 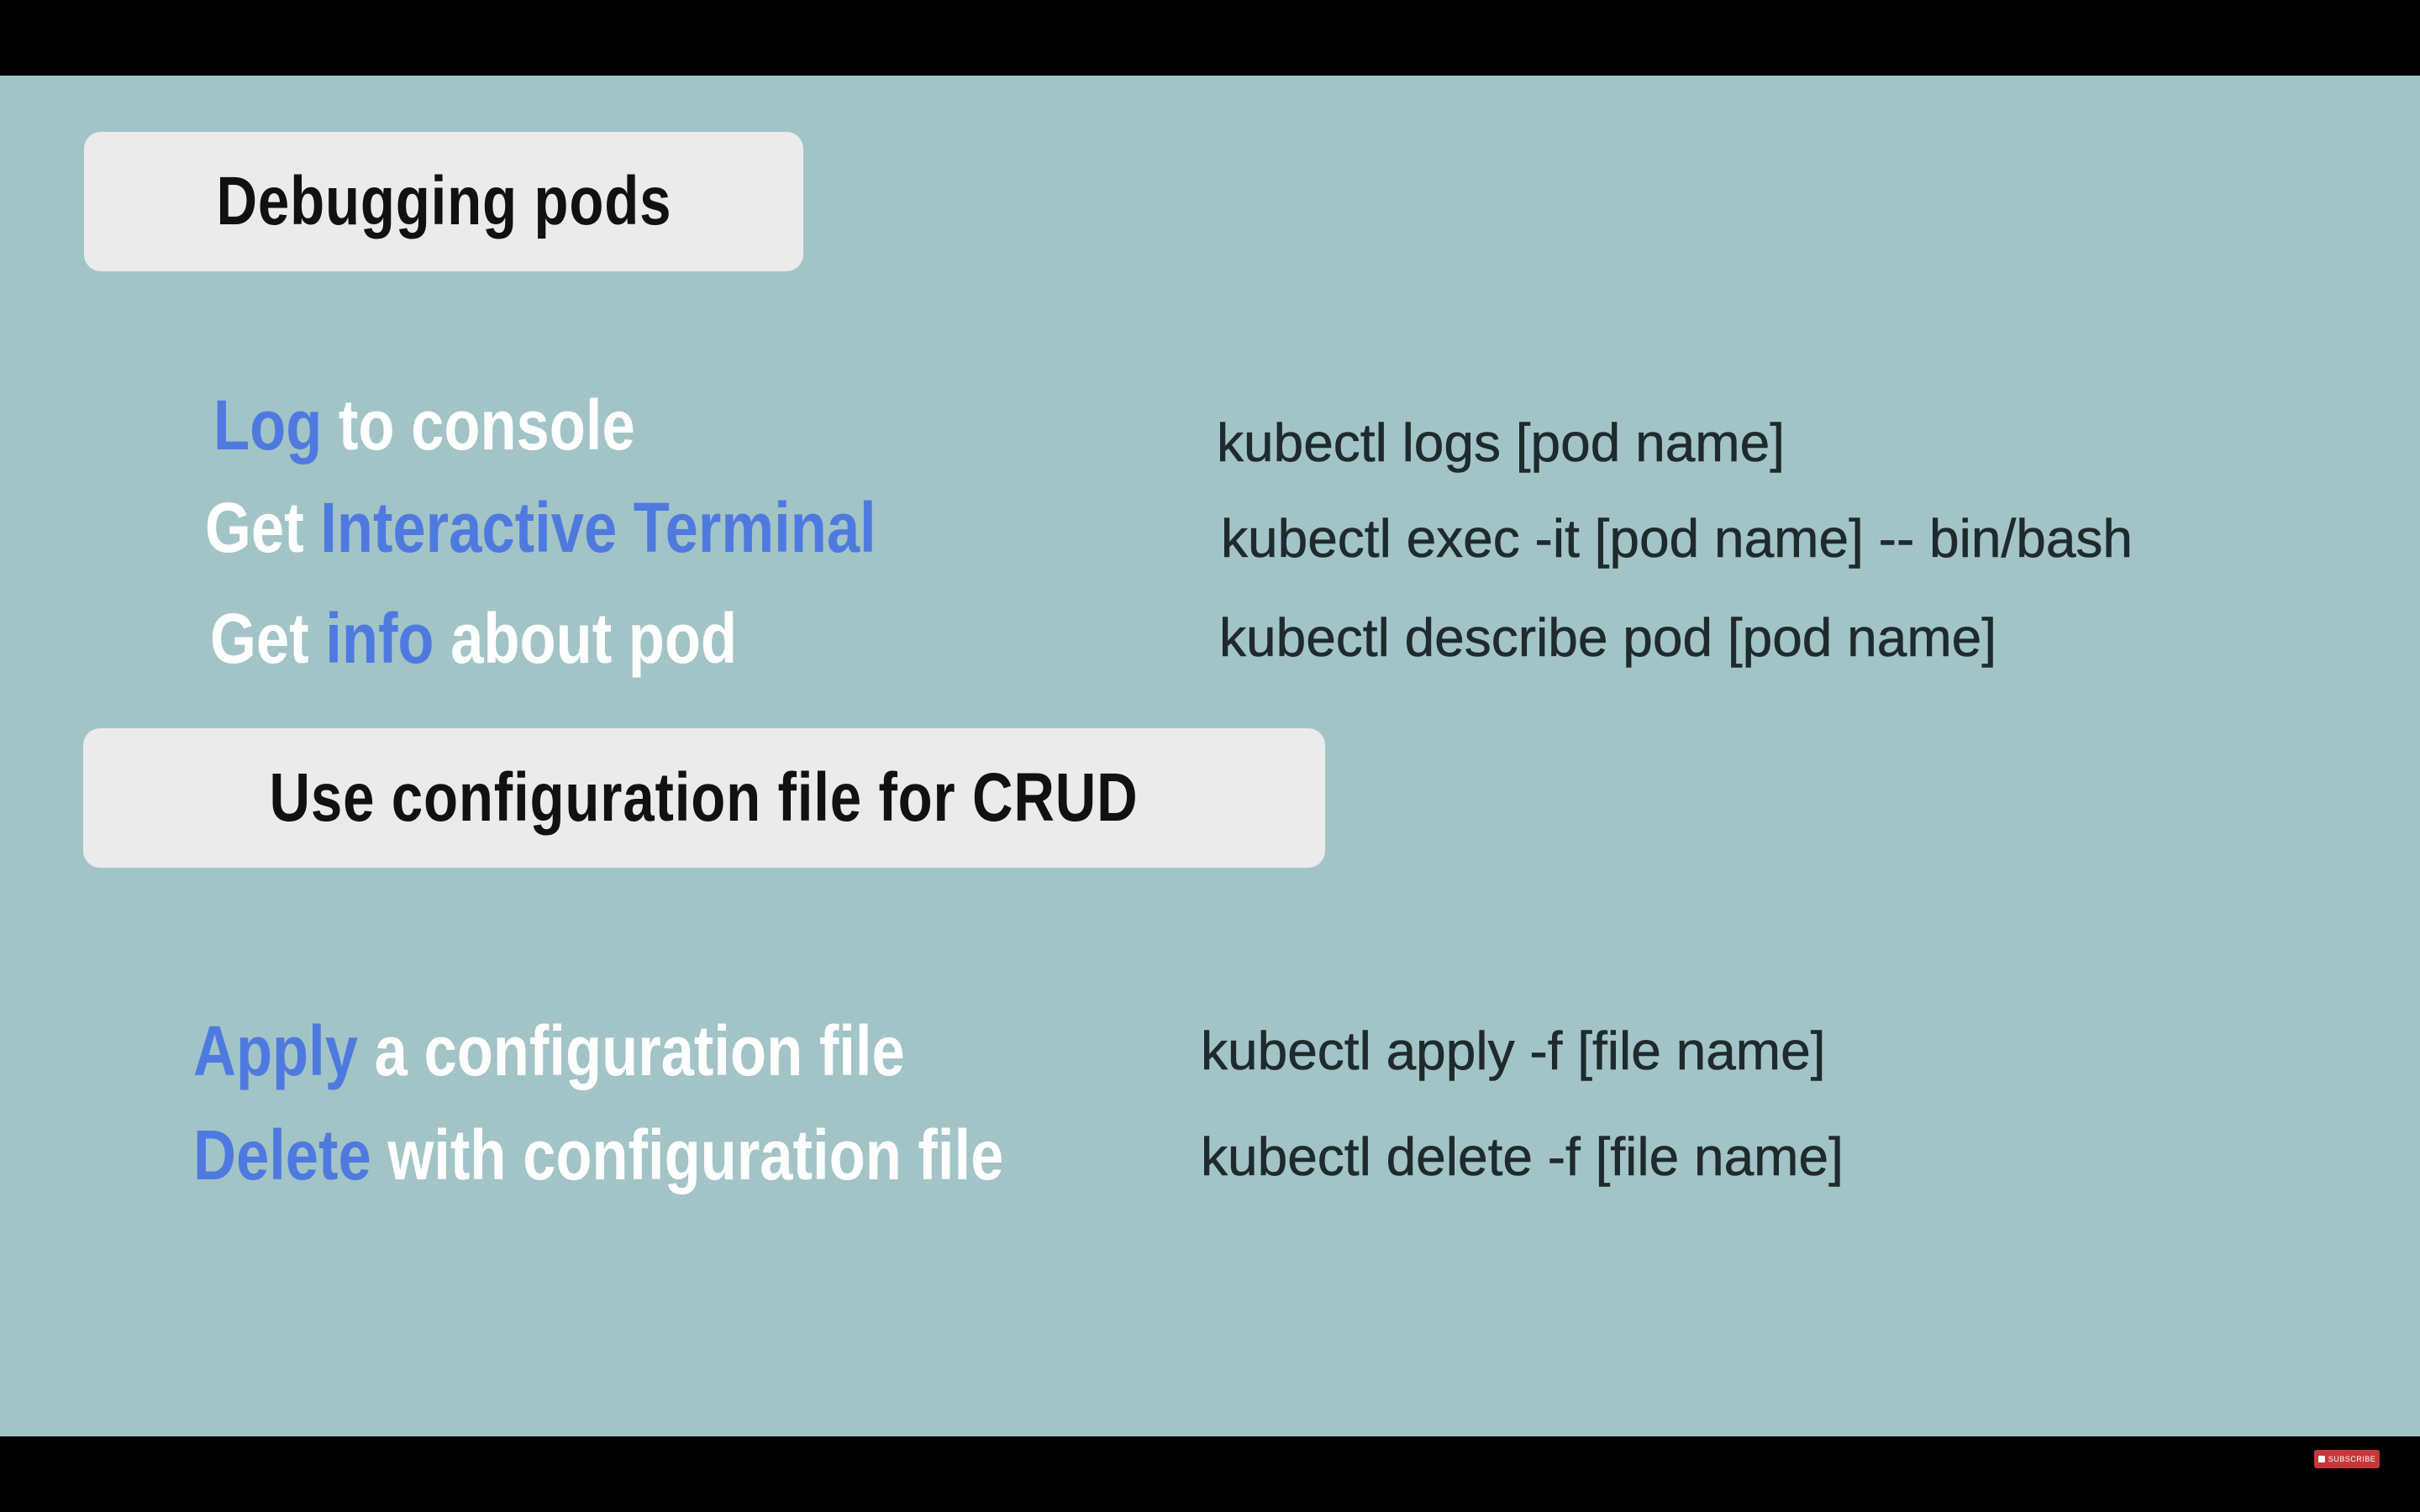 I want to click on section-header-crud: Use configuration file for CRUD, so click(x=704, y=798).